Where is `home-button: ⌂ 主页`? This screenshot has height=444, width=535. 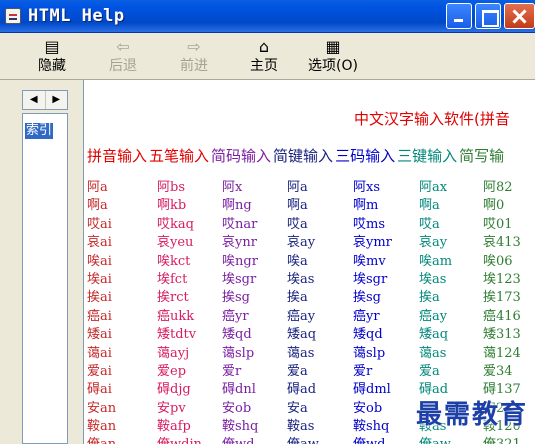
home-button: ⌂ 主页 is located at coordinates (264, 57).